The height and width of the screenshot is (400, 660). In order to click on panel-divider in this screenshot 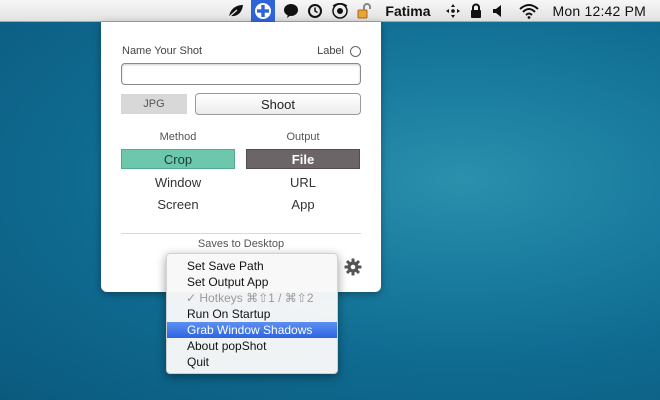, I will do `click(241, 233)`.